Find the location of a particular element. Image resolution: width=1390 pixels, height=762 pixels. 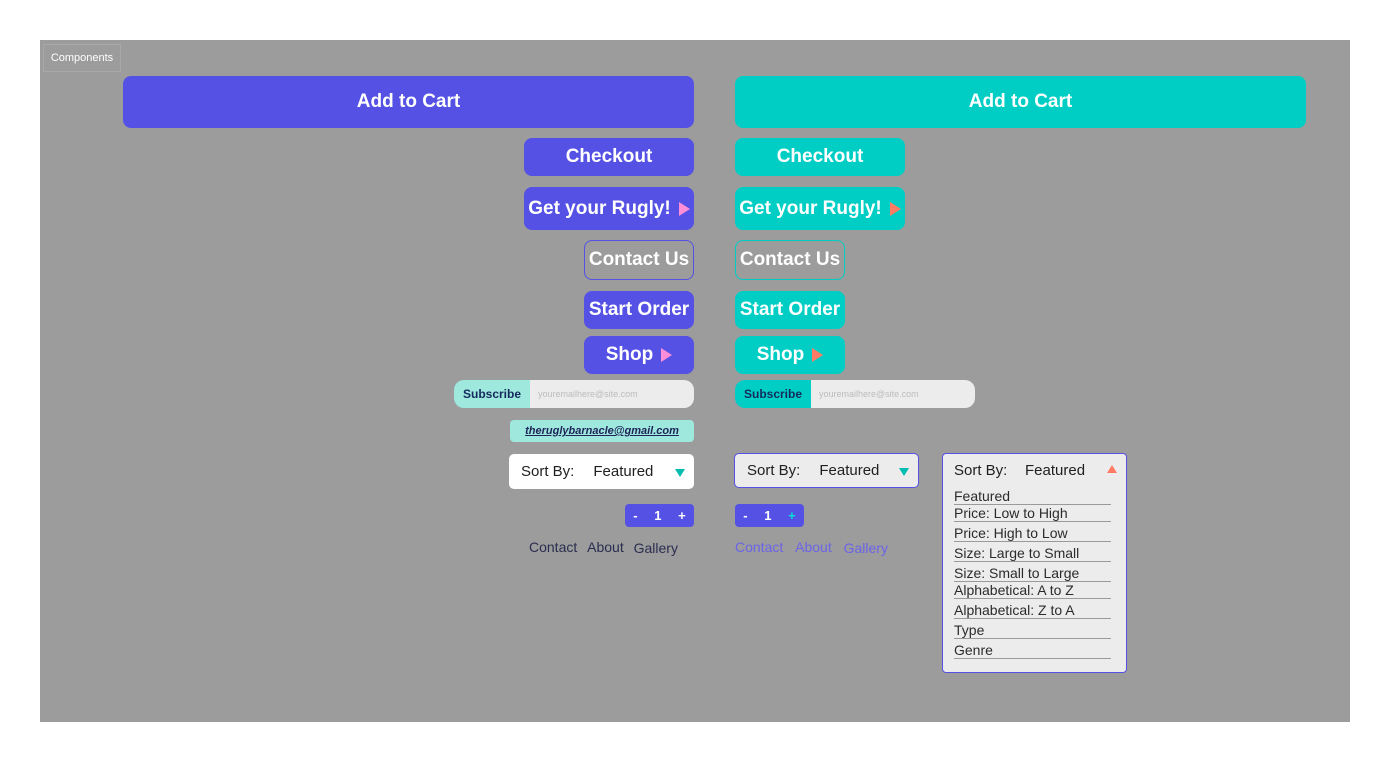

add-to-cart-button: Add to Cart is located at coordinates (408, 102).